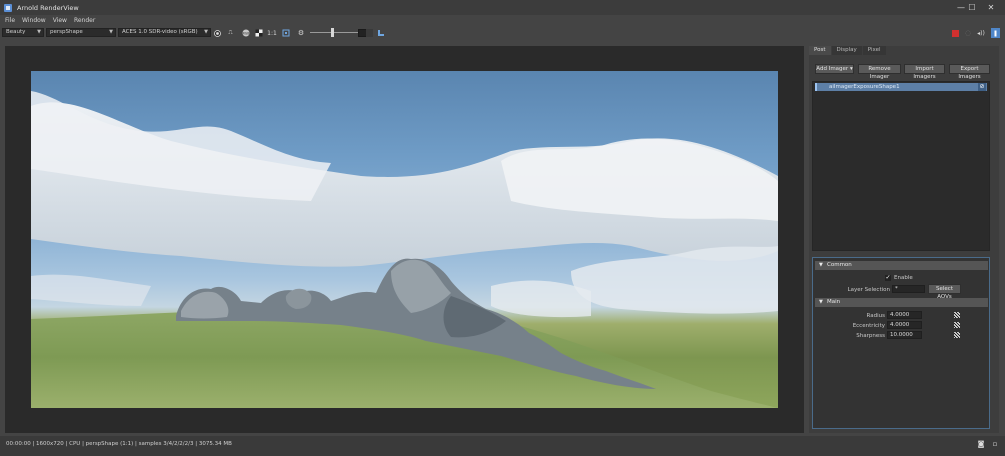 The height and width of the screenshot is (456, 1005). I want to click on tab-display: Display, so click(846, 50).